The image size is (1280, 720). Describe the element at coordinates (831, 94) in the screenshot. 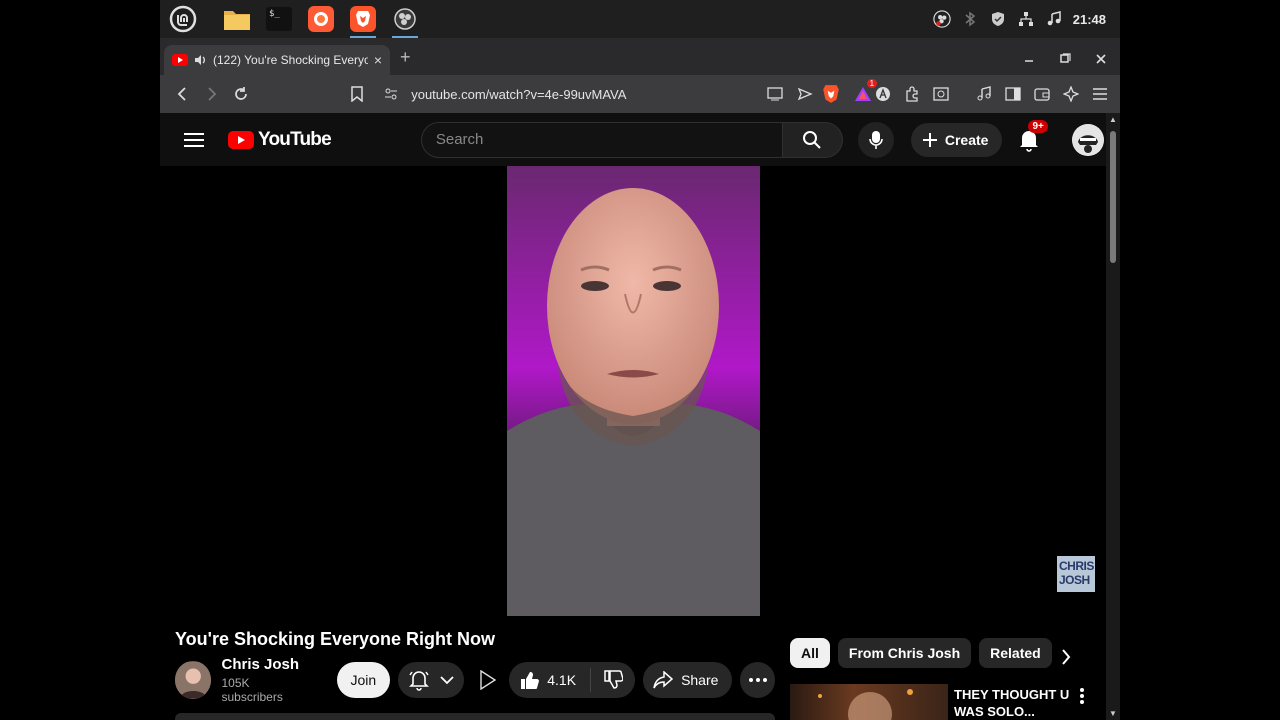

I see `brave-shields-icon` at that location.